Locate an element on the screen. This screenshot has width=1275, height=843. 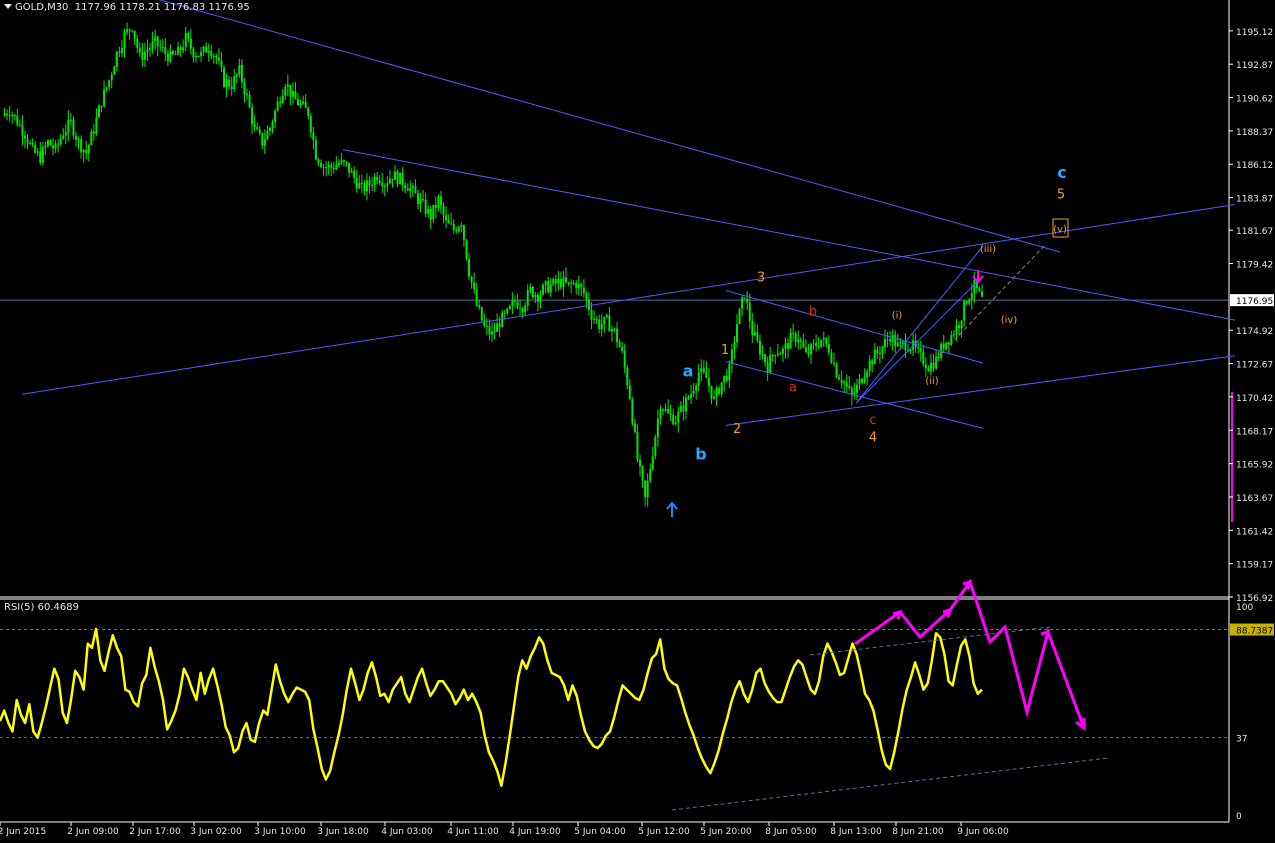
price-tick-label: 1192.87 is located at coordinates (1254, 66).